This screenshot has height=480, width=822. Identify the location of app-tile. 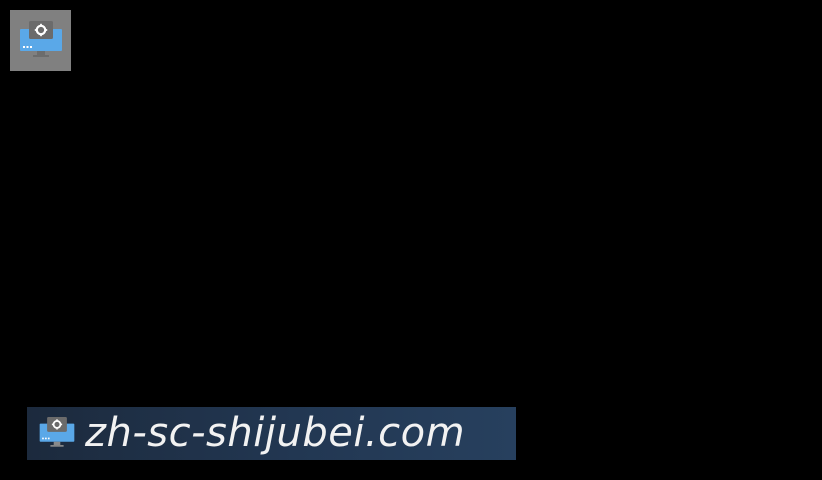
(40, 40).